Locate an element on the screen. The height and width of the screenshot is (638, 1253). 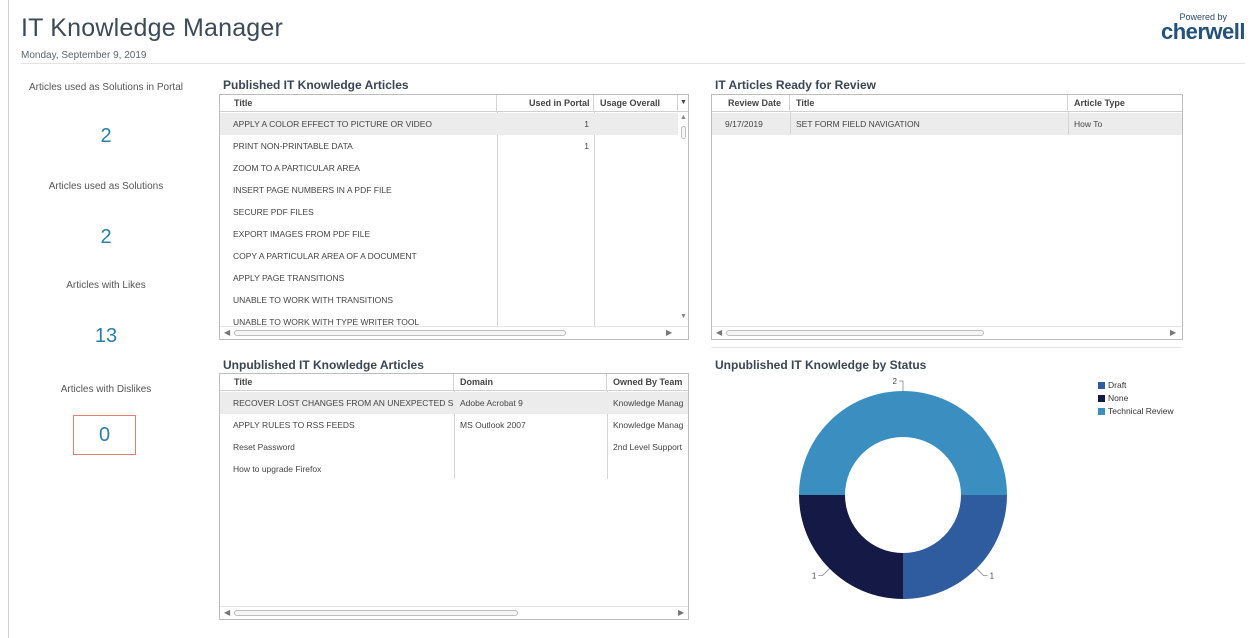
legend-item-draft: Draft is located at coordinates (1136, 385).